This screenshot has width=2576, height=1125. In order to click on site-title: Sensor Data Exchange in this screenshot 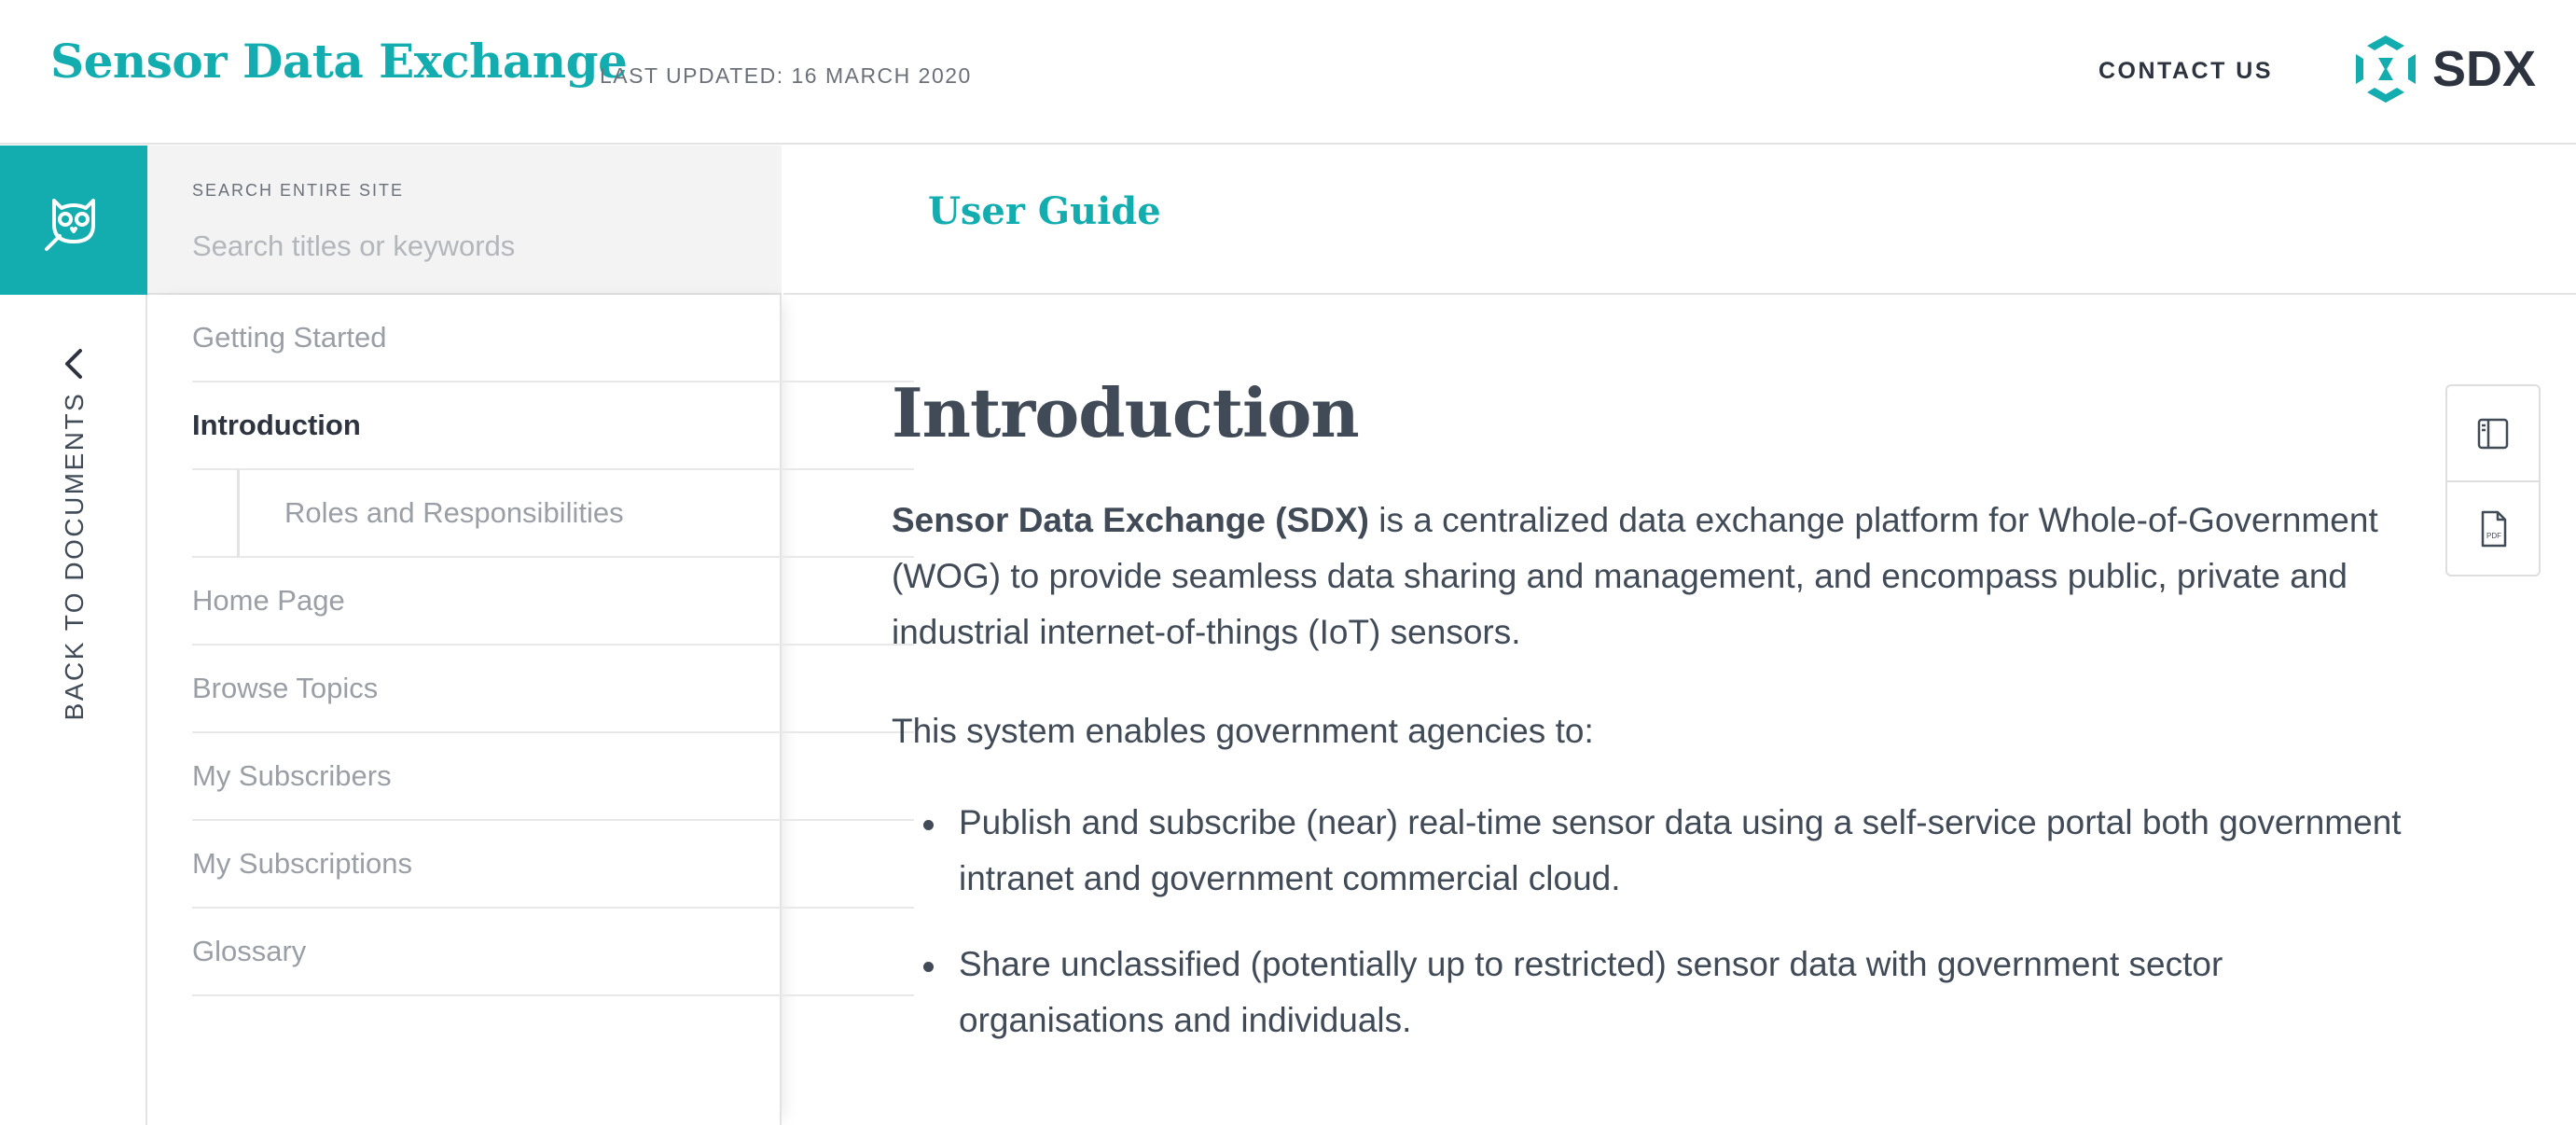, I will do `click(339, 61)`.